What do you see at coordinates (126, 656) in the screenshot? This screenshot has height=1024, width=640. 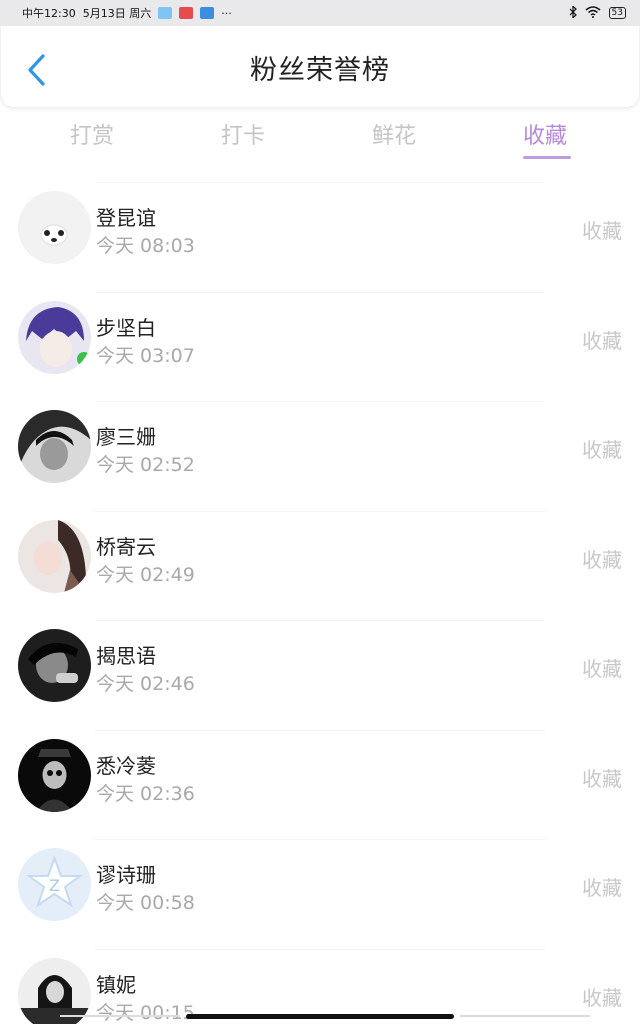 I see `fan-name: 揭思语` at bounding box center [126, 656].